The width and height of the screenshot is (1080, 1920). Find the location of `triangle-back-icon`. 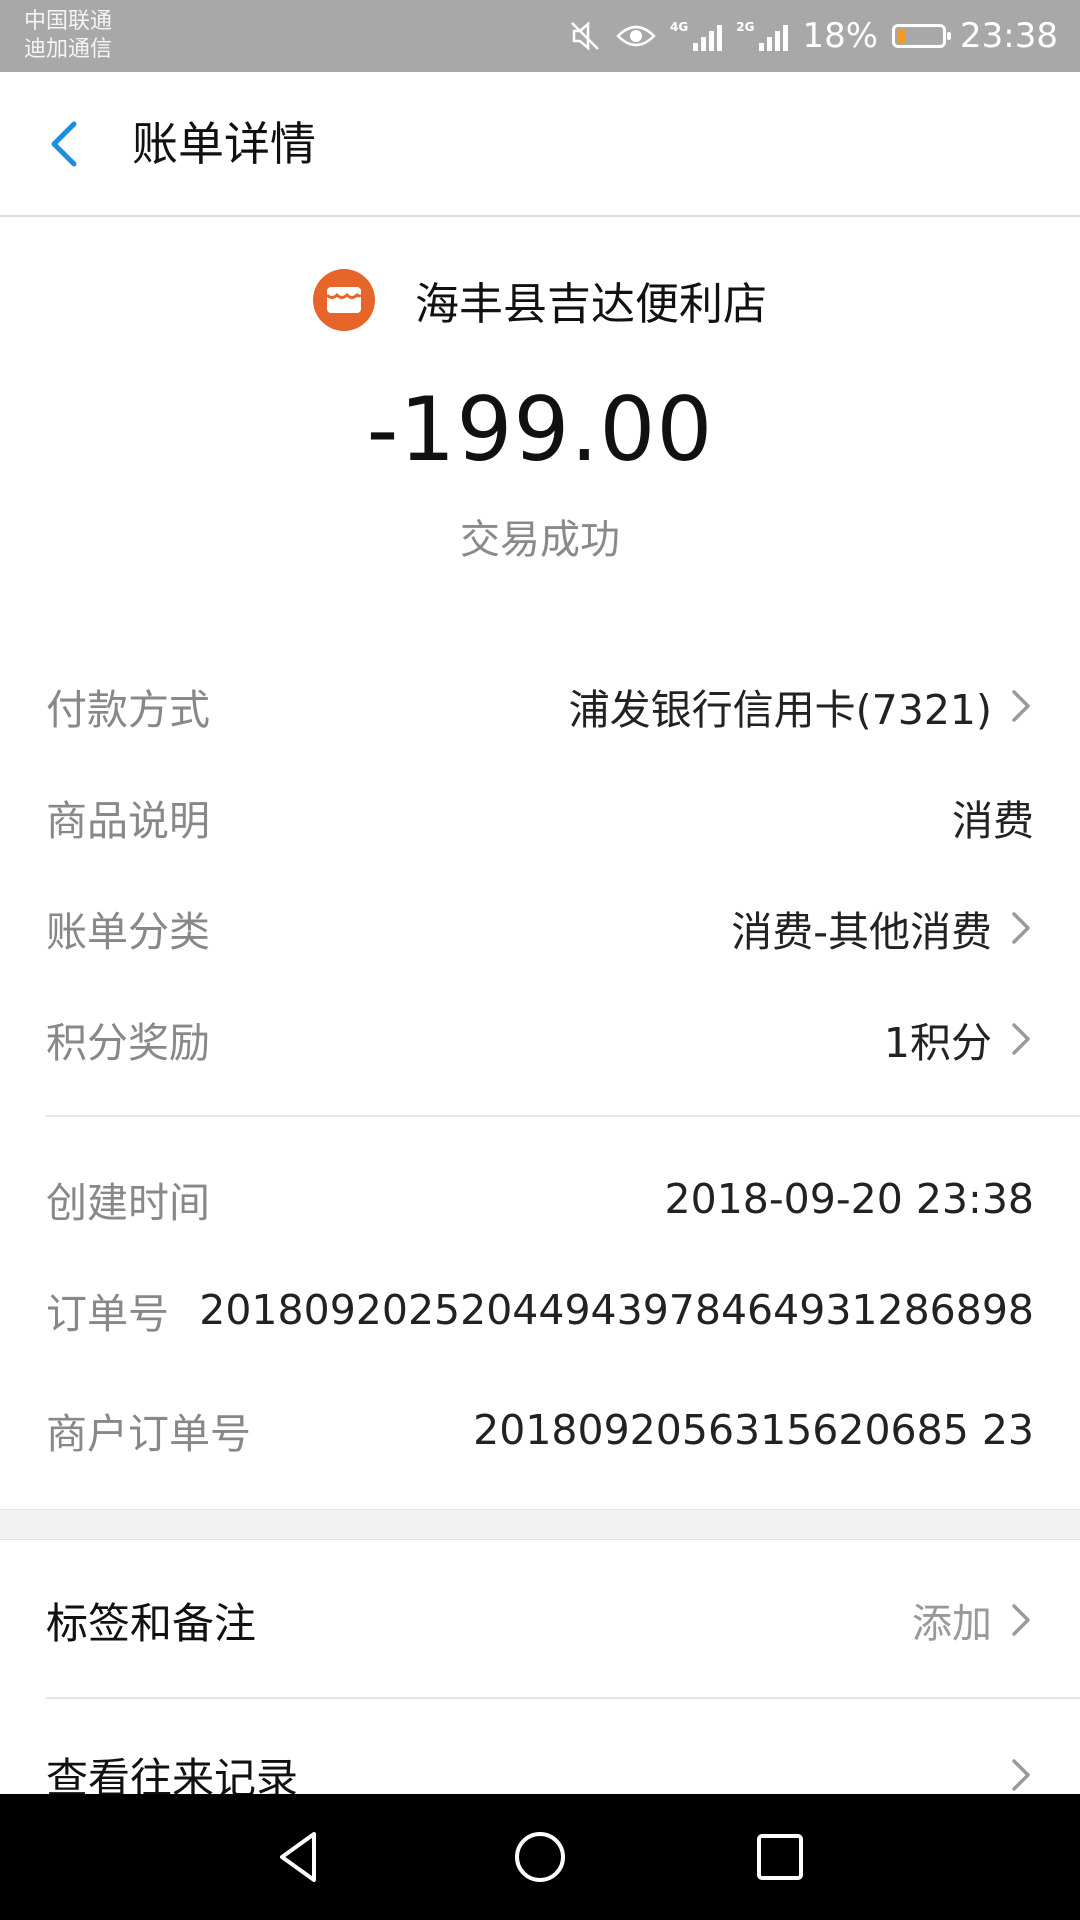

triangle-back-icon is located at coordinates (298, 1857).